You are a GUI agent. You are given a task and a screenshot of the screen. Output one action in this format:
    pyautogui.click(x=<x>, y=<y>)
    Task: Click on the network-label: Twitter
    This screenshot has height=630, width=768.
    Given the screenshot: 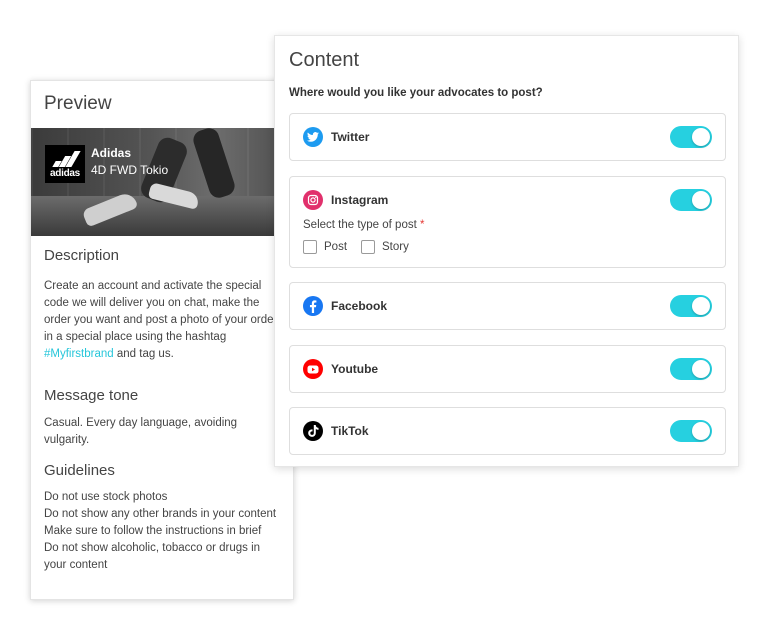 What is the action you would take?
    pyautogui.click(x=350, y=137)
    